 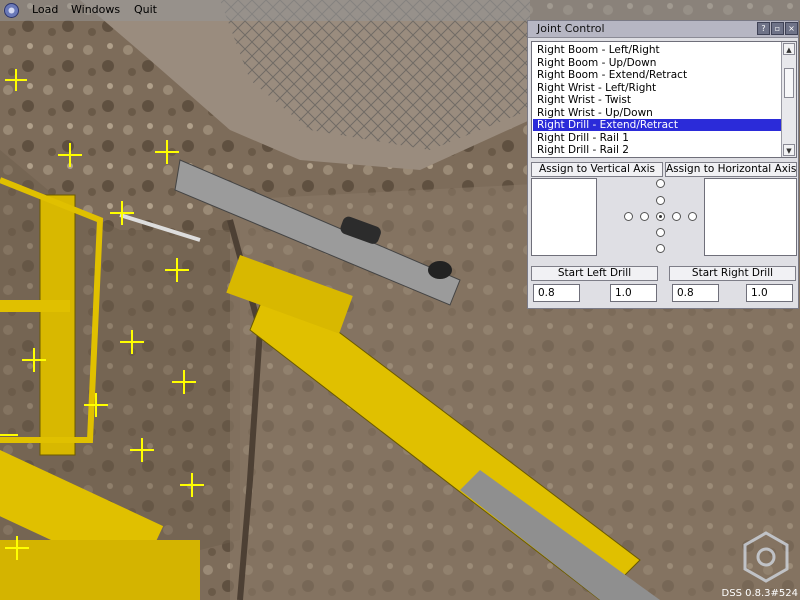 What do you see at coordinates (732, 273) in the screenshot?
I see `start-right-drill-button: Start Right Drill` at bounding box center [732, 273].